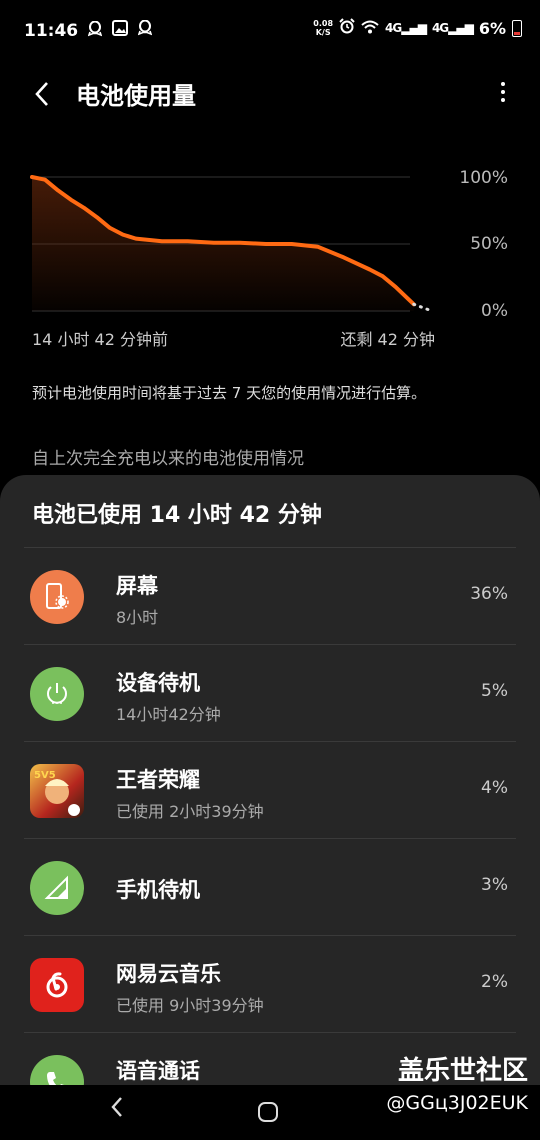 This screenshot has height=1140, width=540. Describe the element at coordinates (57, 888) in the screenshot. I see `signal-icon` at that location.